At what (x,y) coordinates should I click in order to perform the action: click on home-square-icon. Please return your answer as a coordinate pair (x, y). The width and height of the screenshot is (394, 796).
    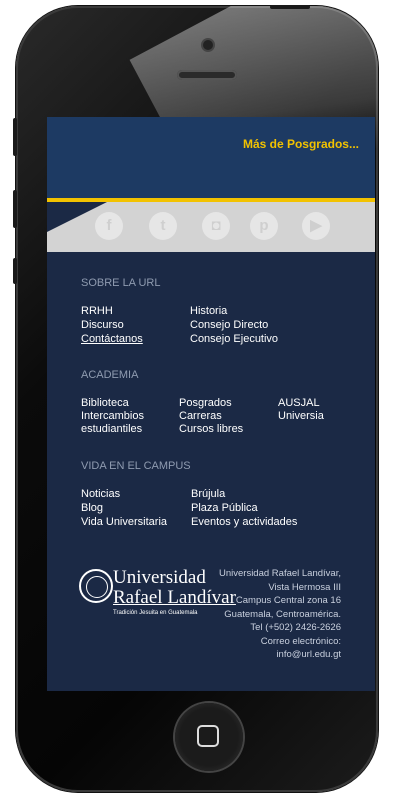
    Looking at the image, I should click on (208, 736).